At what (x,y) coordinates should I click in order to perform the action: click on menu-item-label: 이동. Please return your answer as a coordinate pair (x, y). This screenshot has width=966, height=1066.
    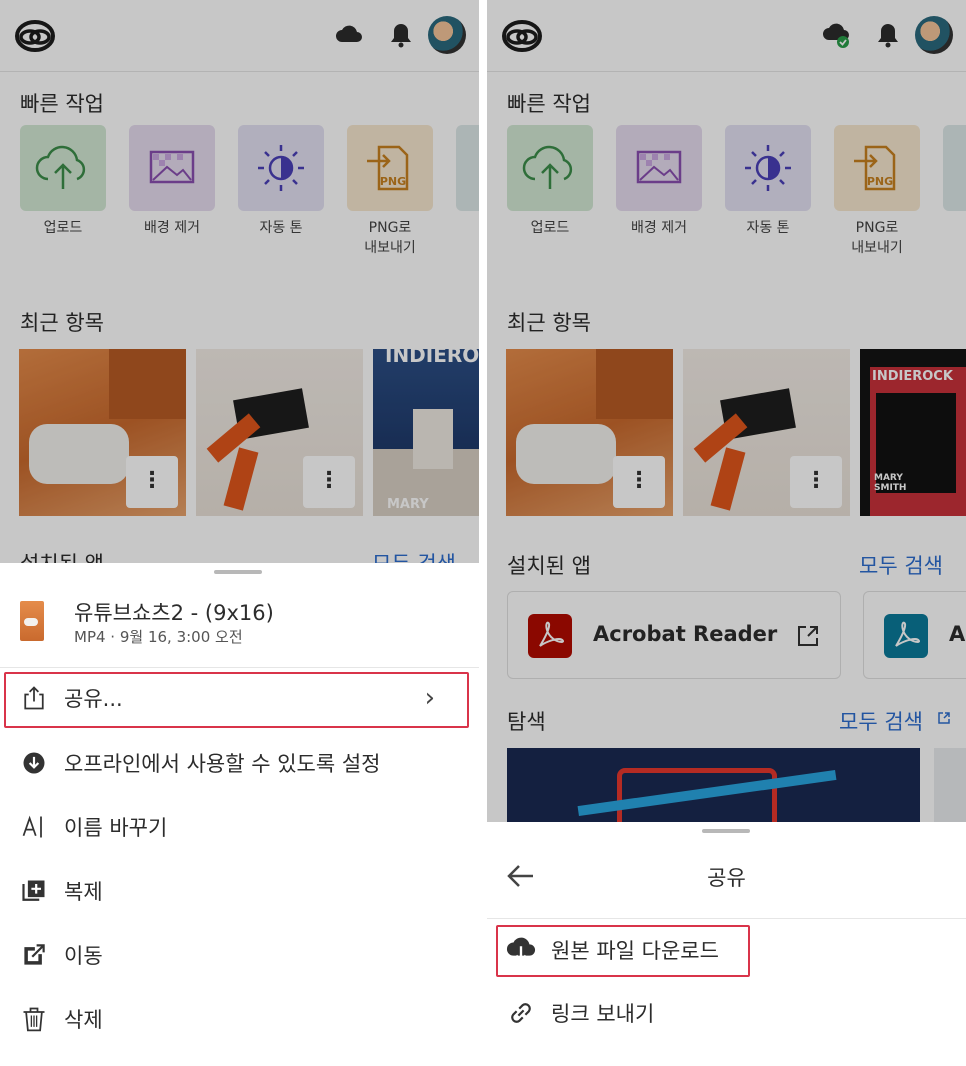
    Looking at the image, I should click on (83, 956).